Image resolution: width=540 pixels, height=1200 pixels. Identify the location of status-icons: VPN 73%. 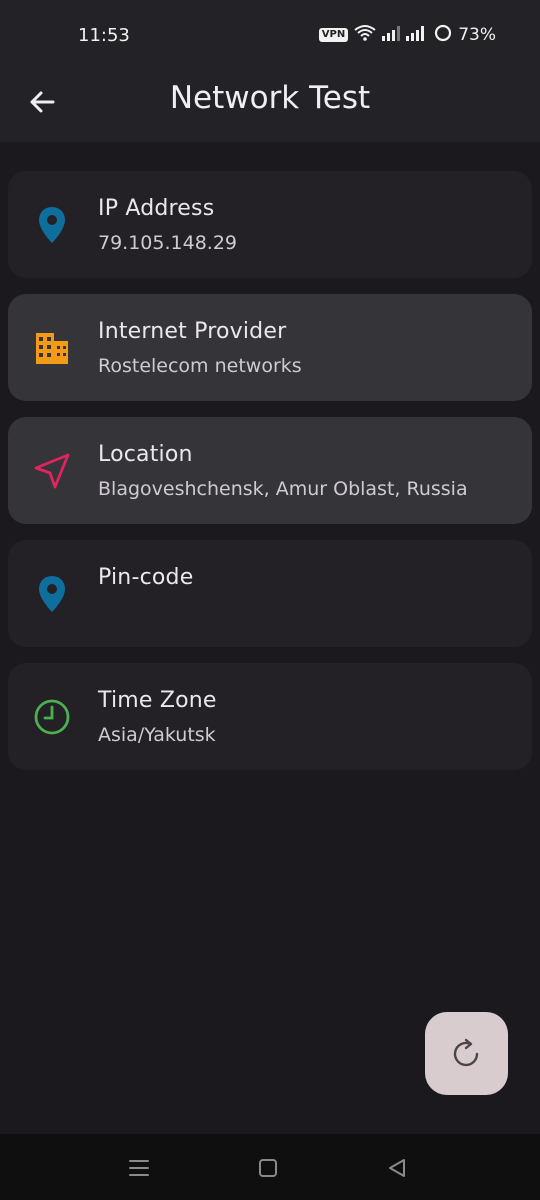
(407, 35).